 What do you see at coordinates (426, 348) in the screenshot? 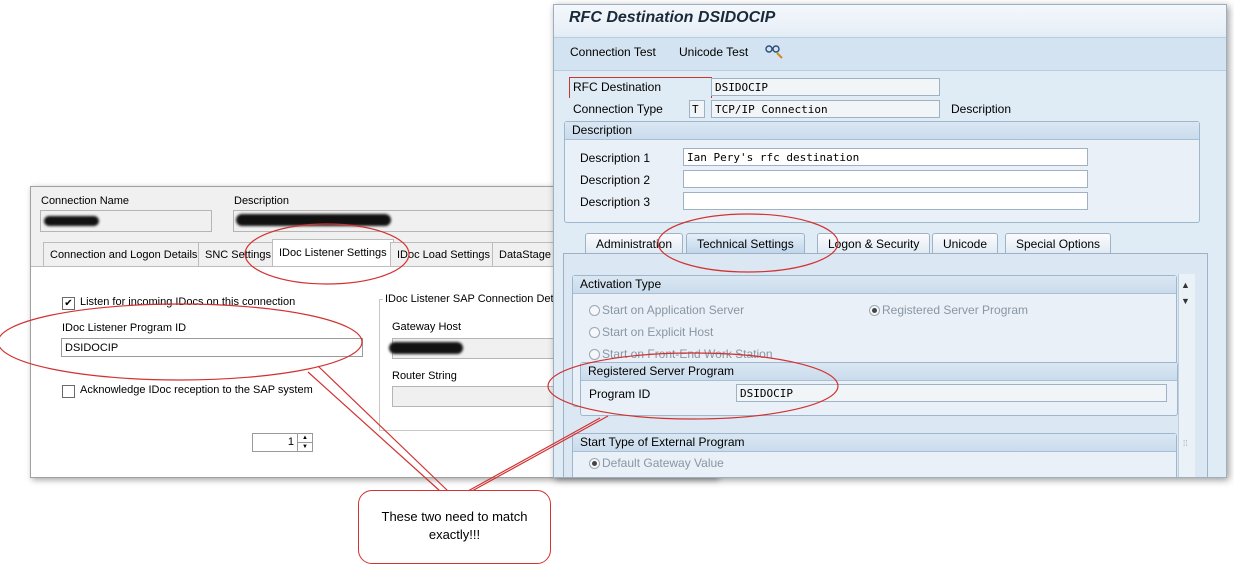
I see `redacted-gateway-host` at bounding box center [426, 348].